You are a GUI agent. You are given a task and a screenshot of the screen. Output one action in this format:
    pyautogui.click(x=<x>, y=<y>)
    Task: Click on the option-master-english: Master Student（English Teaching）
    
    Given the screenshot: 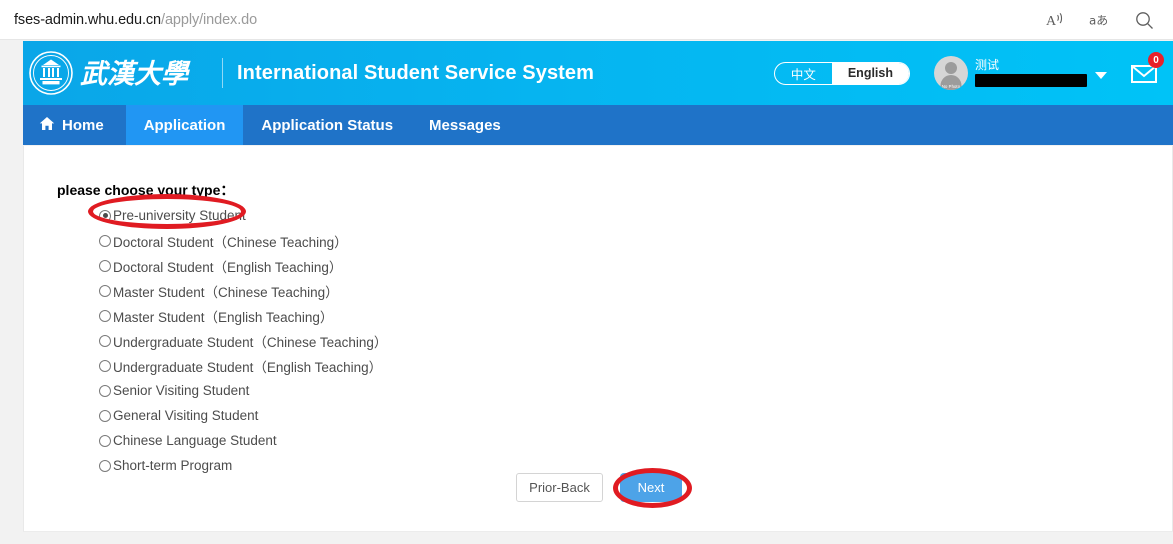 What is the action you would take?
    pyautogui.click(x=243, y=315)
    